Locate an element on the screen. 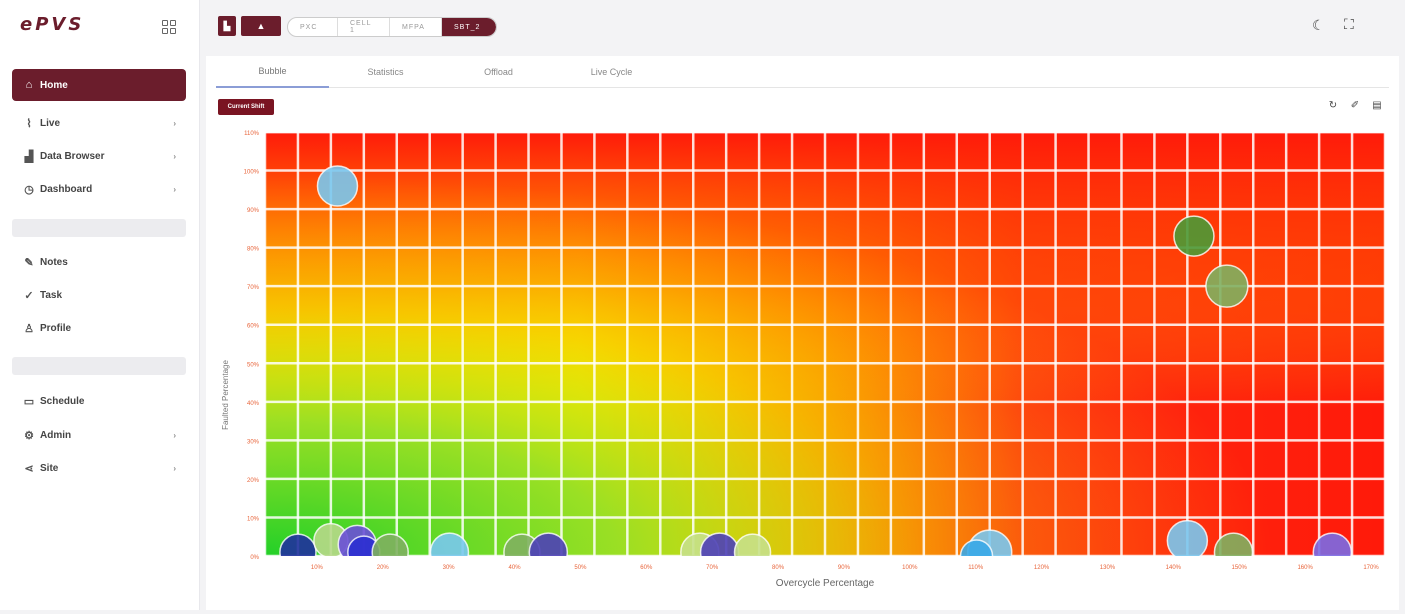 The height and width of the screenshot is (614, 1405). pin-icon: ✐ is located at coordinates (1355, 105).